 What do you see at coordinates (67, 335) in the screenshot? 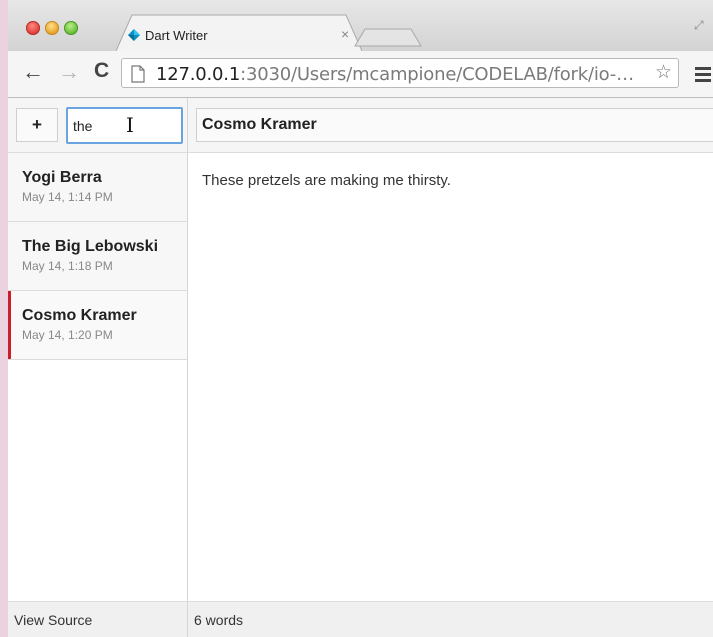
I see `document-date: May 14, 1:20 PM` at bounding box center [67, 335].